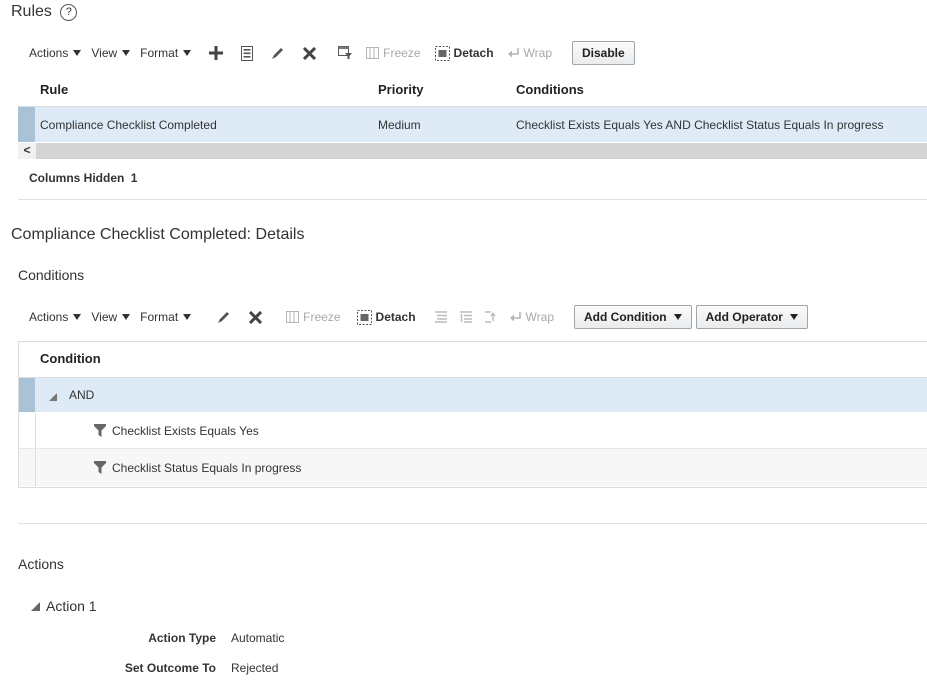  Describe the element at coordinates (472, 89) in the screenshot. I see `table-header-row: Rule Priority Conditions` at that location.